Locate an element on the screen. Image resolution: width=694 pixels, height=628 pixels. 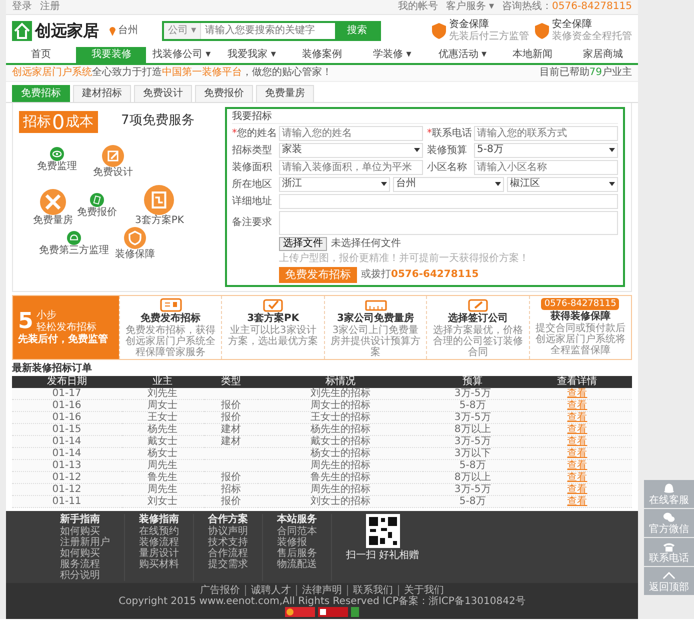
sign-icon is located at coordinates (478, 305).